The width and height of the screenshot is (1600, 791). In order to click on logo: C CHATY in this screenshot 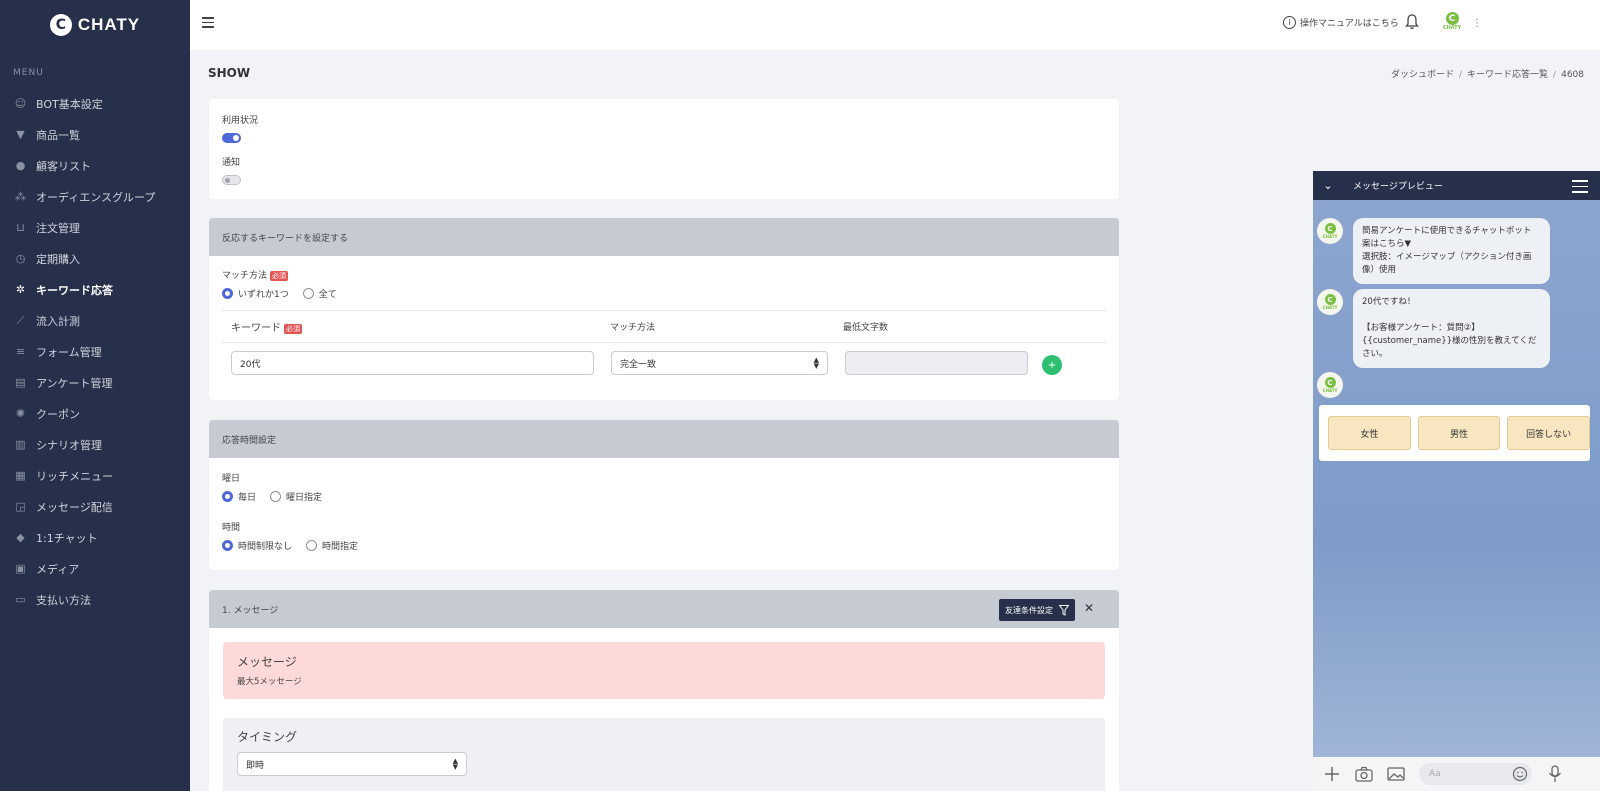, I will do `click(95, 25)`.